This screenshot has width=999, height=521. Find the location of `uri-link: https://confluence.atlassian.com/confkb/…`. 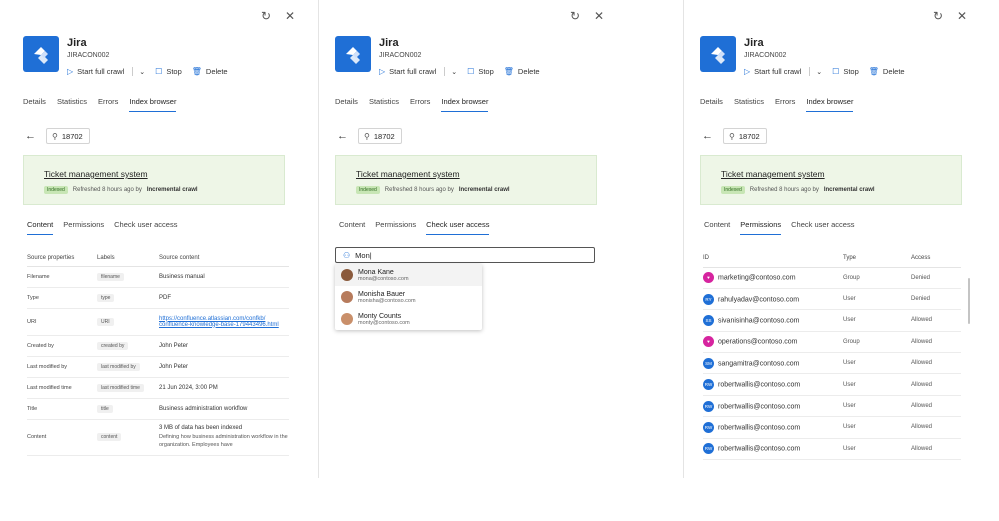

uri-link: https://confluence.atlassian.com/confkb/… is located at coordinates (224, 322).